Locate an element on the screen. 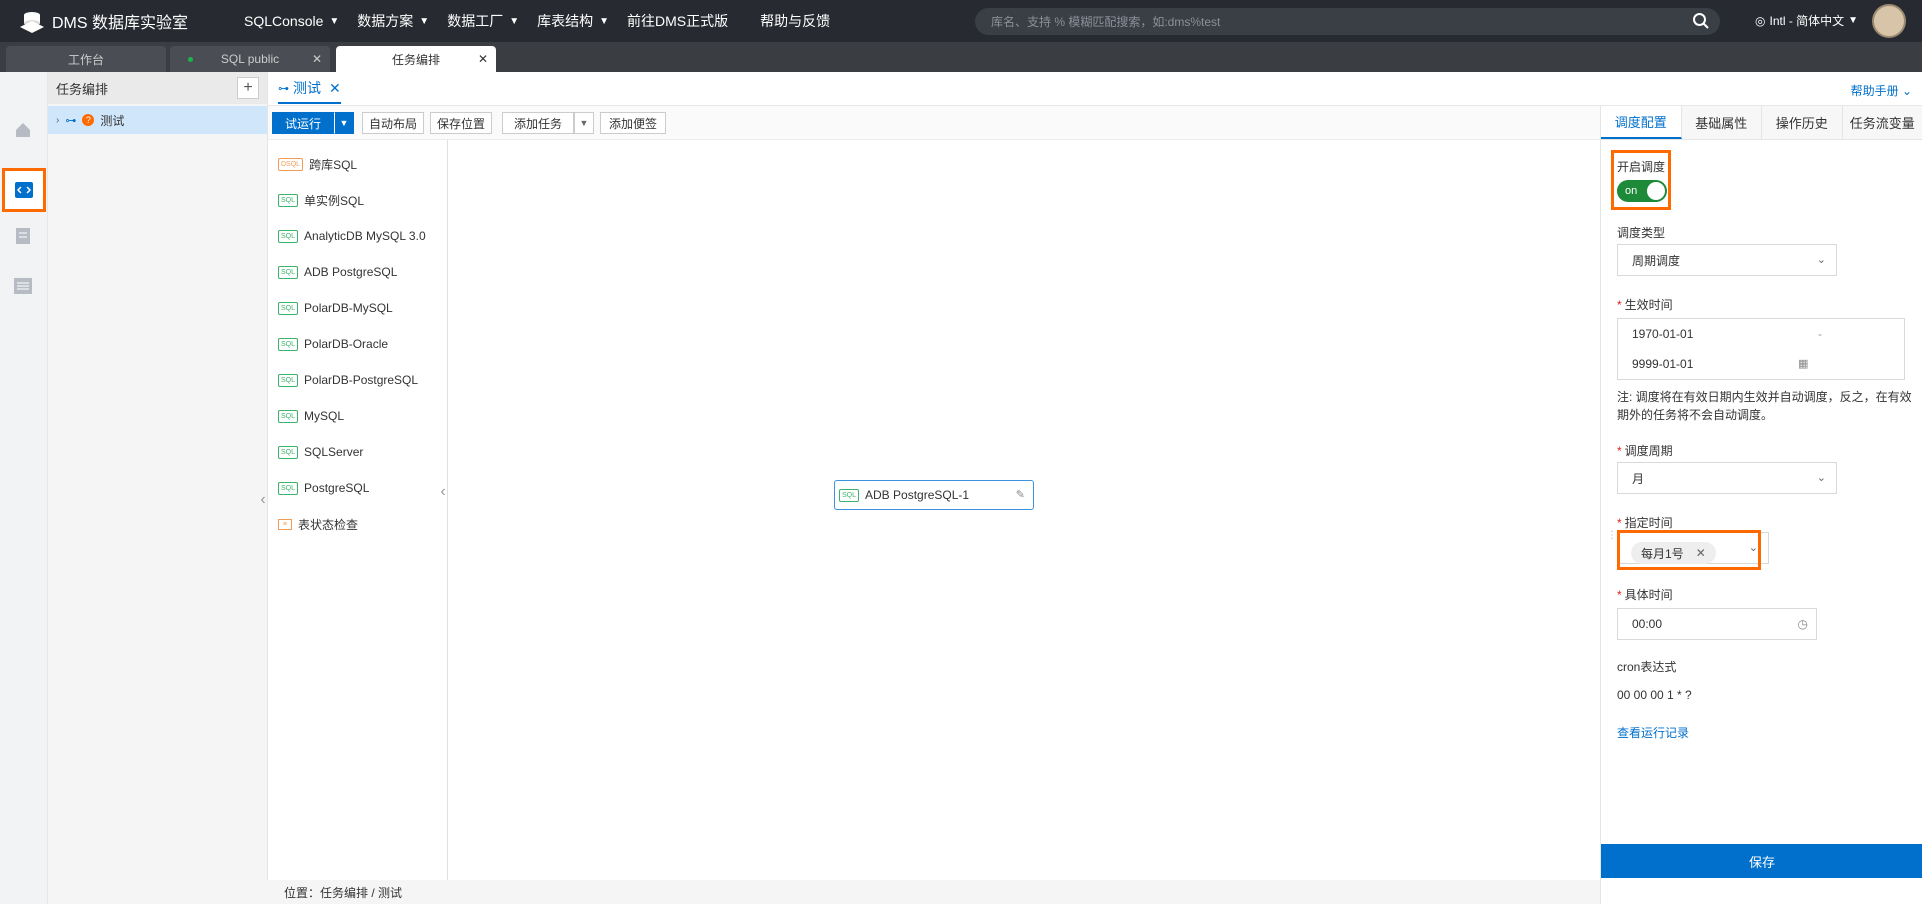 Image resolution: width=1922 pixels, height=904 pixels. home-icon is located at coordinates (23, 130).